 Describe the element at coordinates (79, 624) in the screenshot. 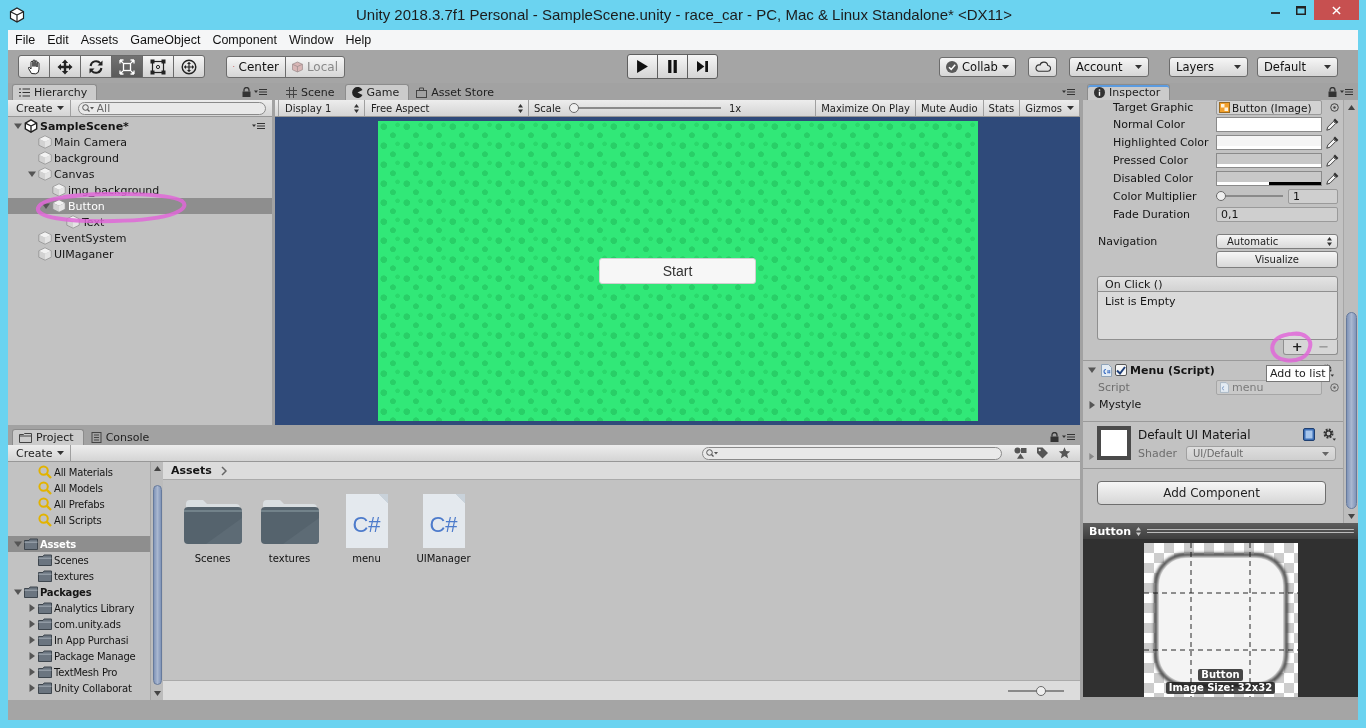

I see `project-tree-item: com.unity.ads` at that location.